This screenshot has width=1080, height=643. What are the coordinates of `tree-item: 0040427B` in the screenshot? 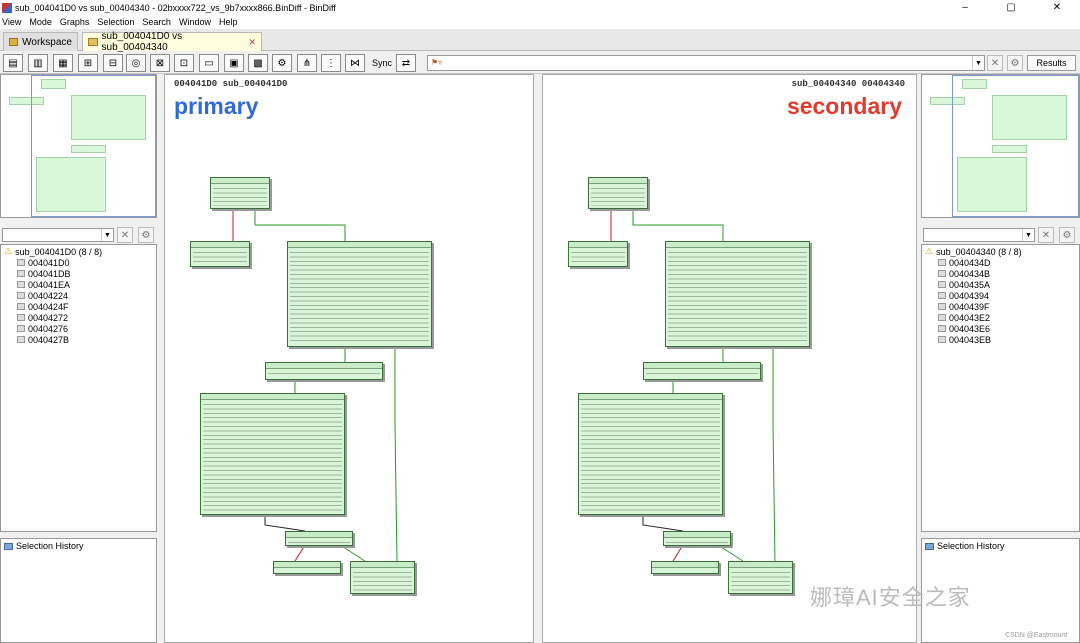 It's located at (86, 339).